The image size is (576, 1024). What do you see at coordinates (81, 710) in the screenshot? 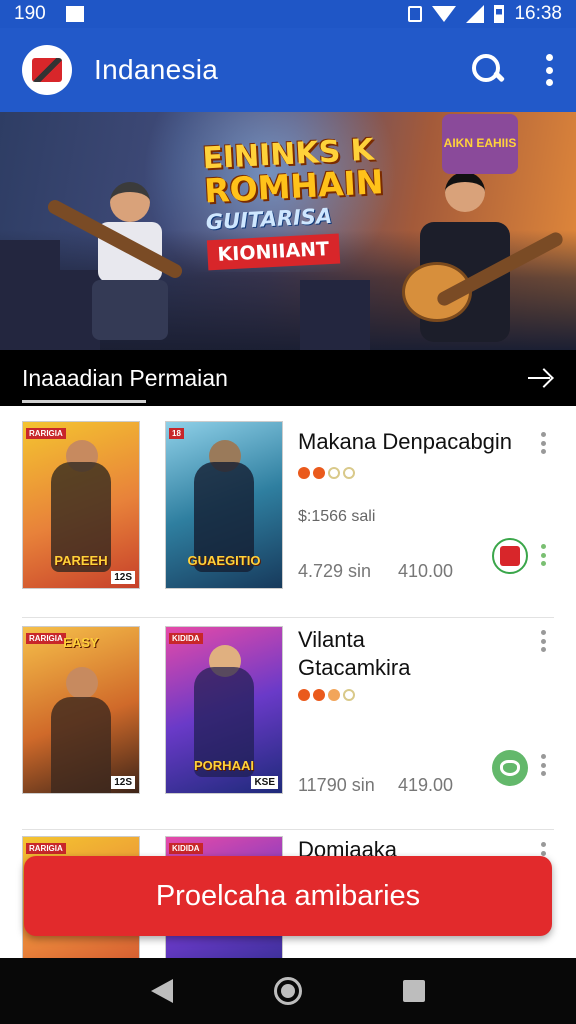
I see `game-cover-image: RARIGIA EASY 12S` at bounding box center [81, 710].